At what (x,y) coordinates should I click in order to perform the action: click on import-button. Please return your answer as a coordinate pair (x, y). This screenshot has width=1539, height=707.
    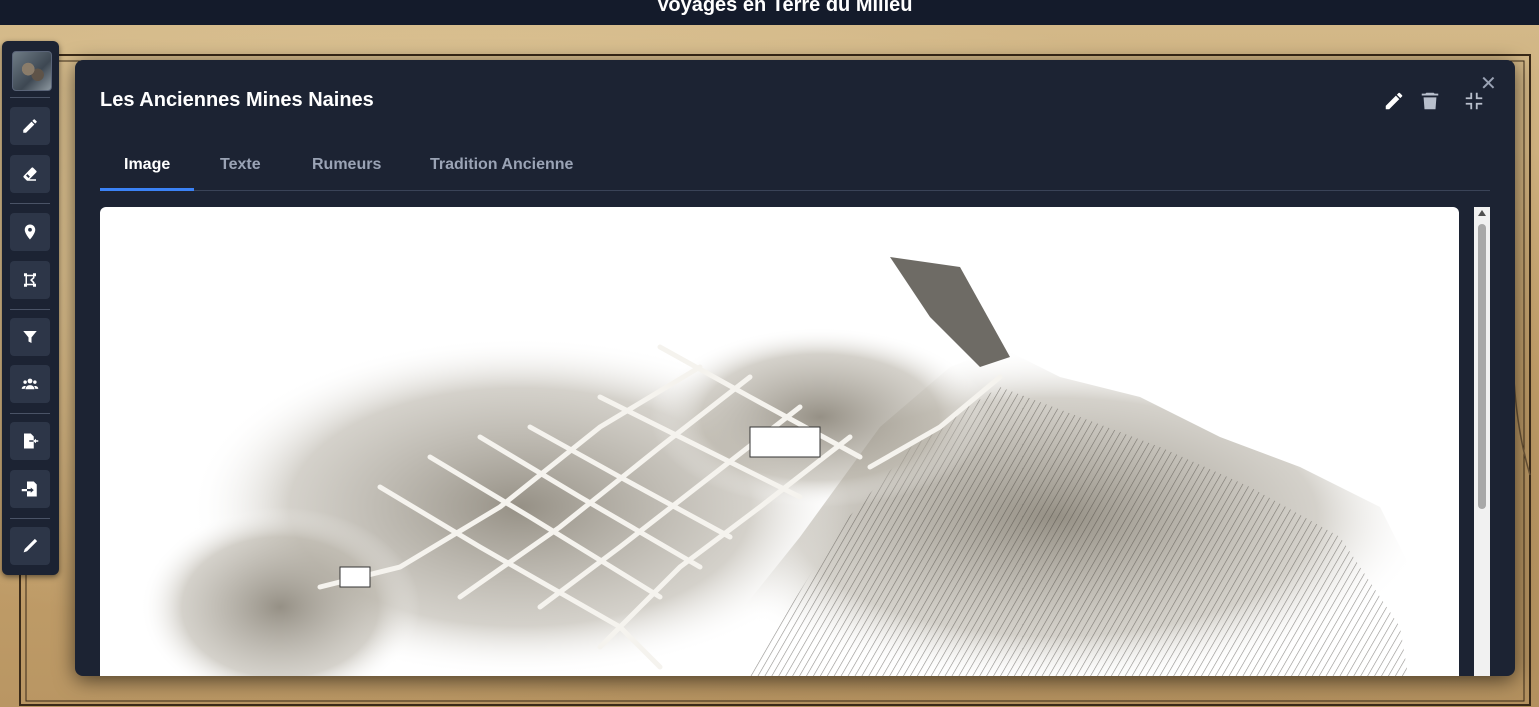
    Looking at the image, I should click on (30, 489).